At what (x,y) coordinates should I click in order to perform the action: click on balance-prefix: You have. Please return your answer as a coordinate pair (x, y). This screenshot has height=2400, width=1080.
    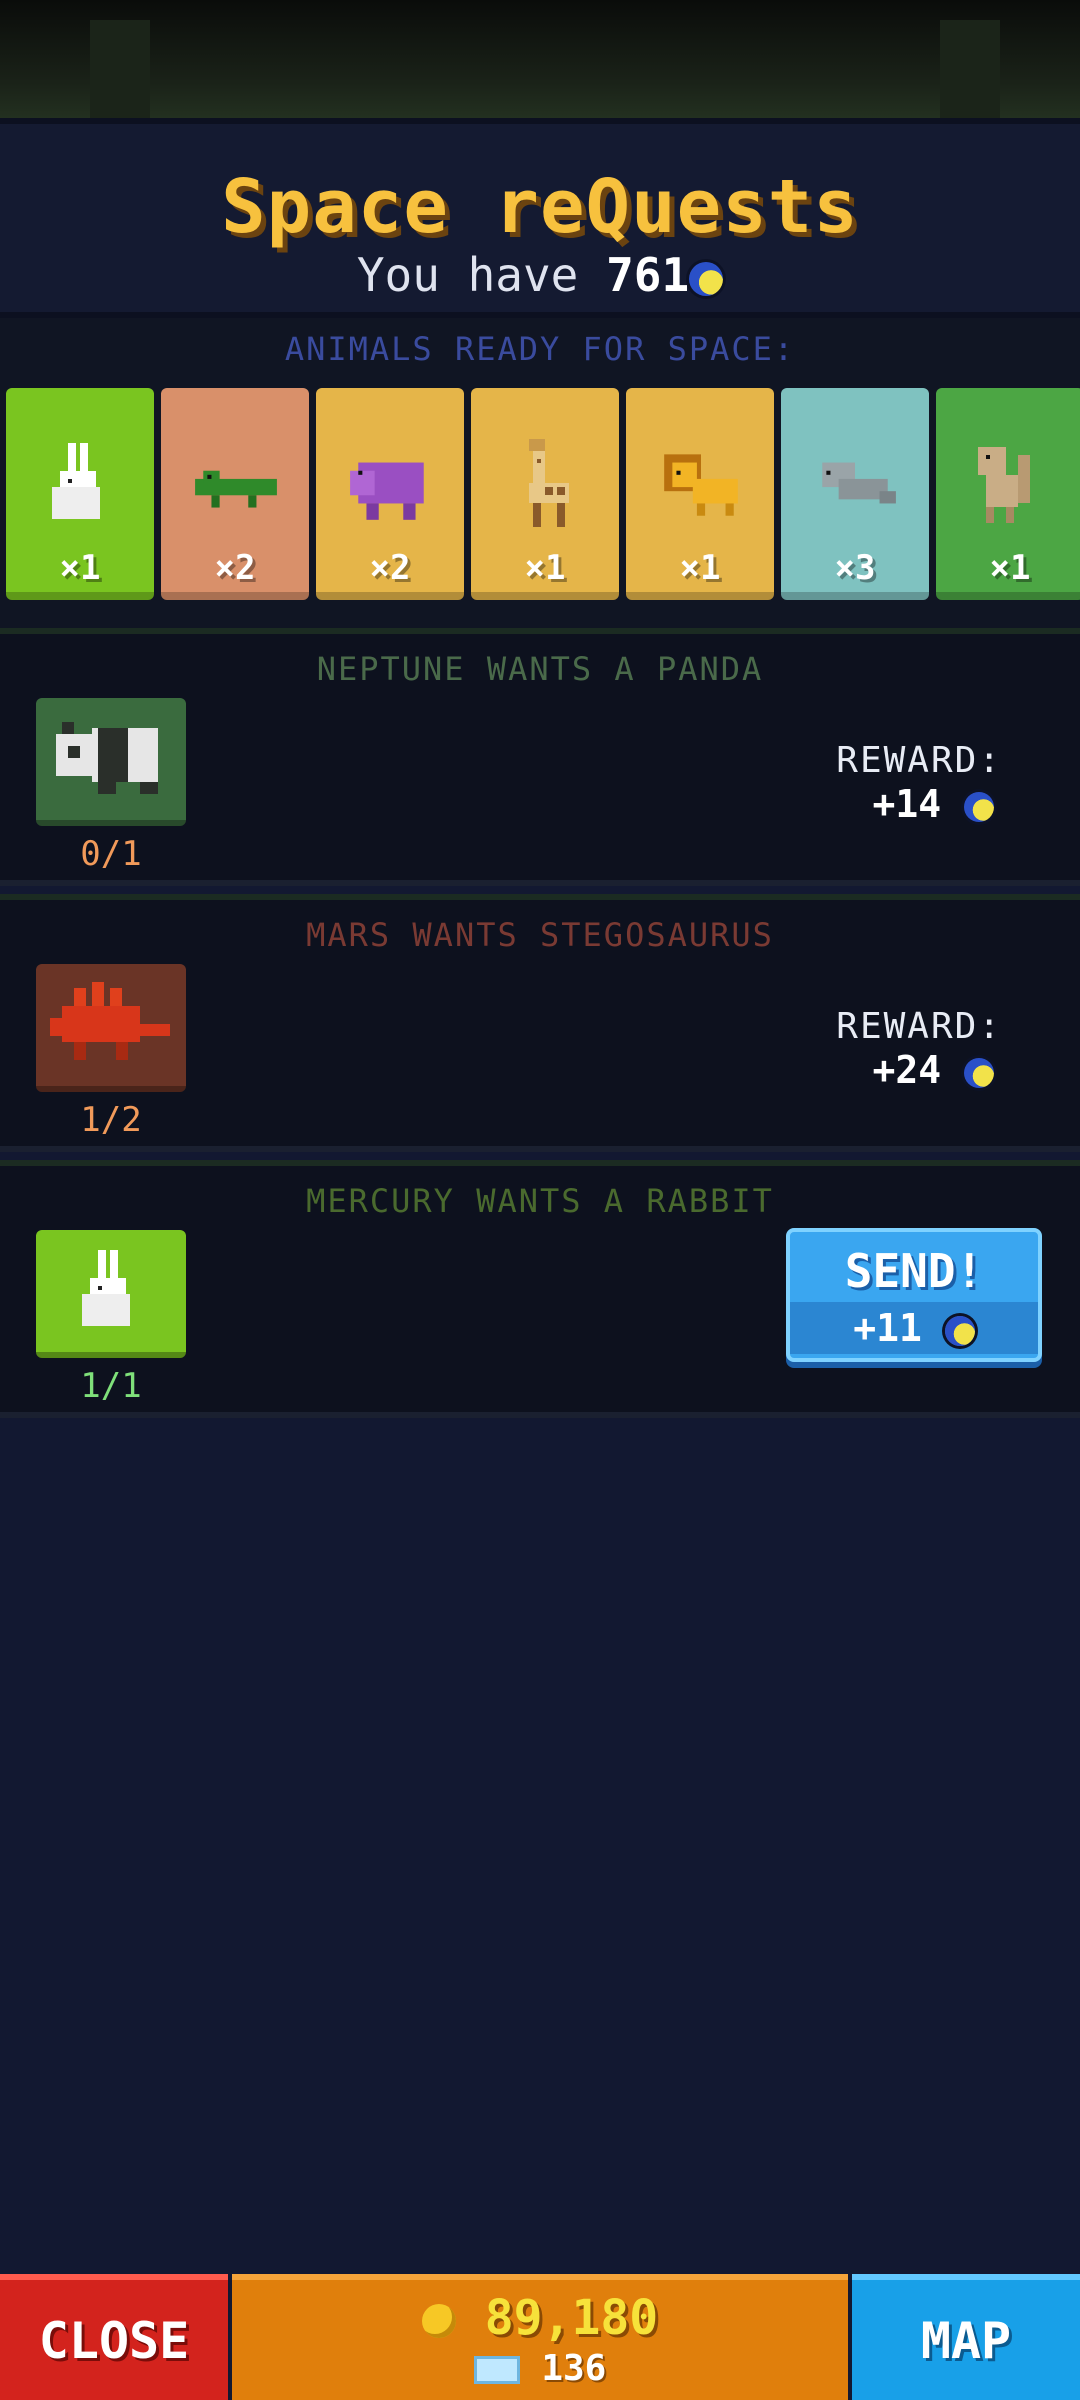
    Looking at the image, I should click on (467, 275).